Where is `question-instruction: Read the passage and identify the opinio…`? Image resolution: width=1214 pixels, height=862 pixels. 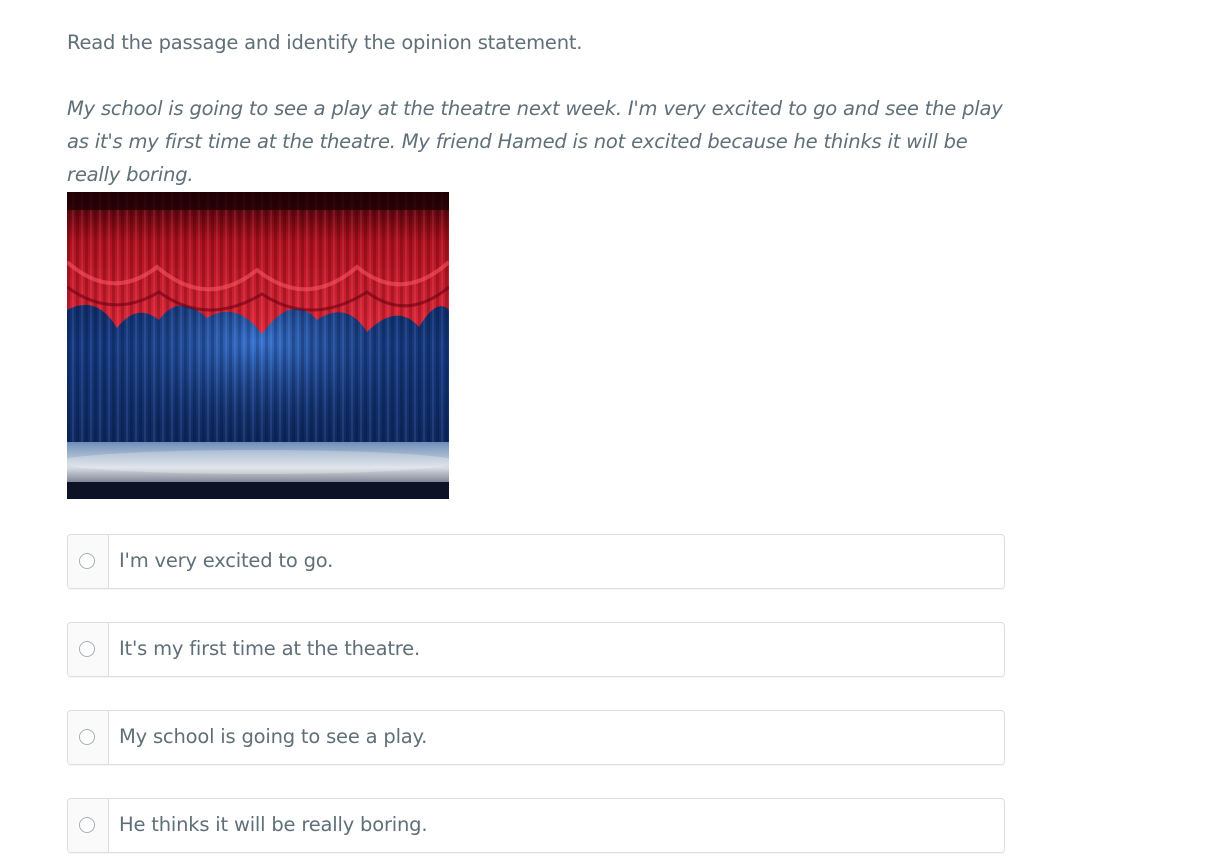
question-instruction: Read the passage and identify the opinio… is located at coordinates (325, 42).